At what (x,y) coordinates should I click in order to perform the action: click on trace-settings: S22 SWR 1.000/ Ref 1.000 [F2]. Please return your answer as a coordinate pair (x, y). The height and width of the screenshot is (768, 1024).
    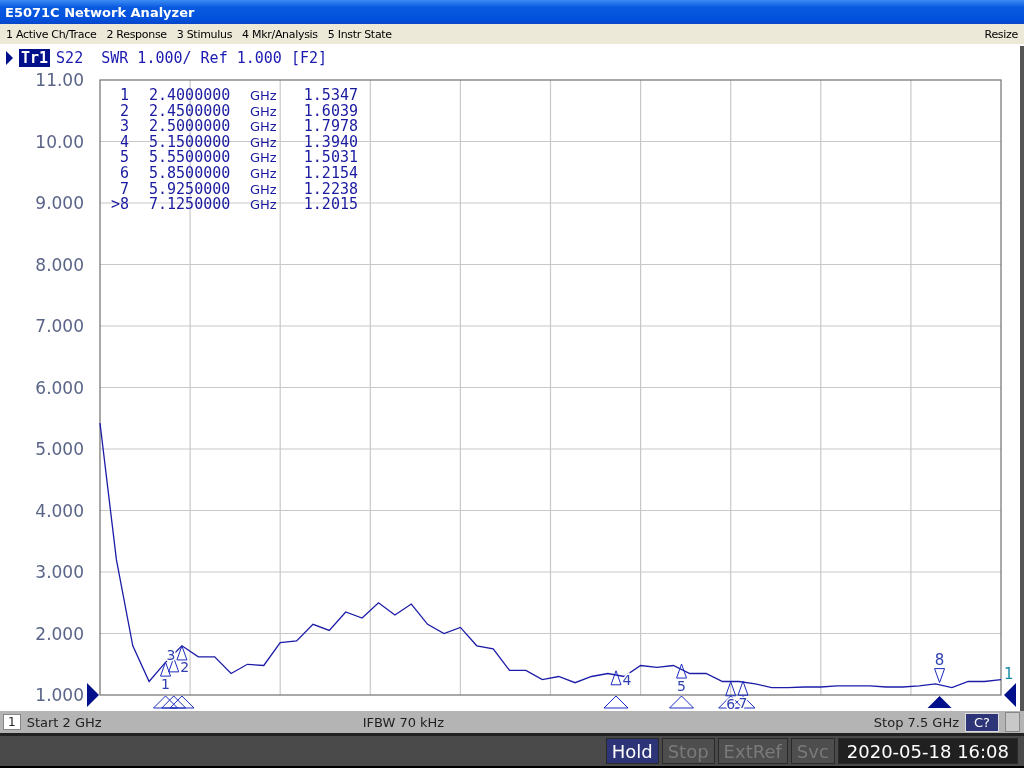
    Looking at the image, I should click on (192, 58).